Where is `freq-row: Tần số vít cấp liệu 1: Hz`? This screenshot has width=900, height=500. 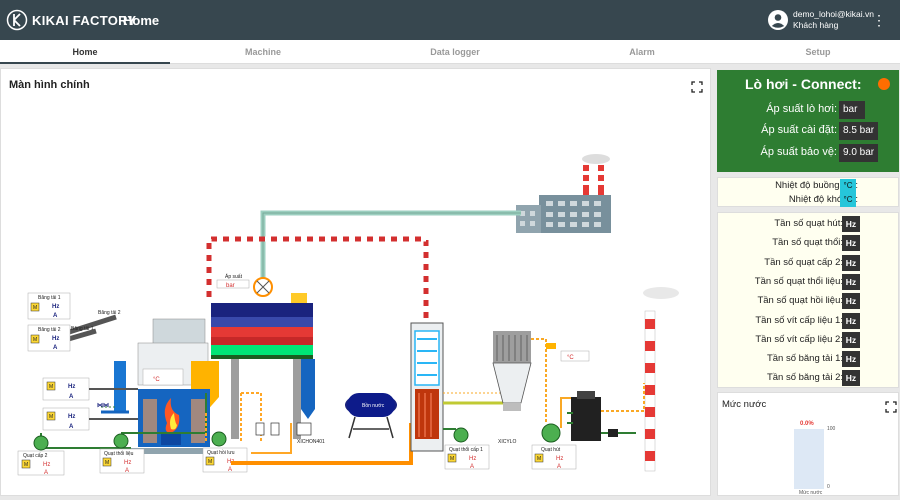
freq-row: Tần số vít cấp liệu 1: Hz is located at coordinates (809, 321).